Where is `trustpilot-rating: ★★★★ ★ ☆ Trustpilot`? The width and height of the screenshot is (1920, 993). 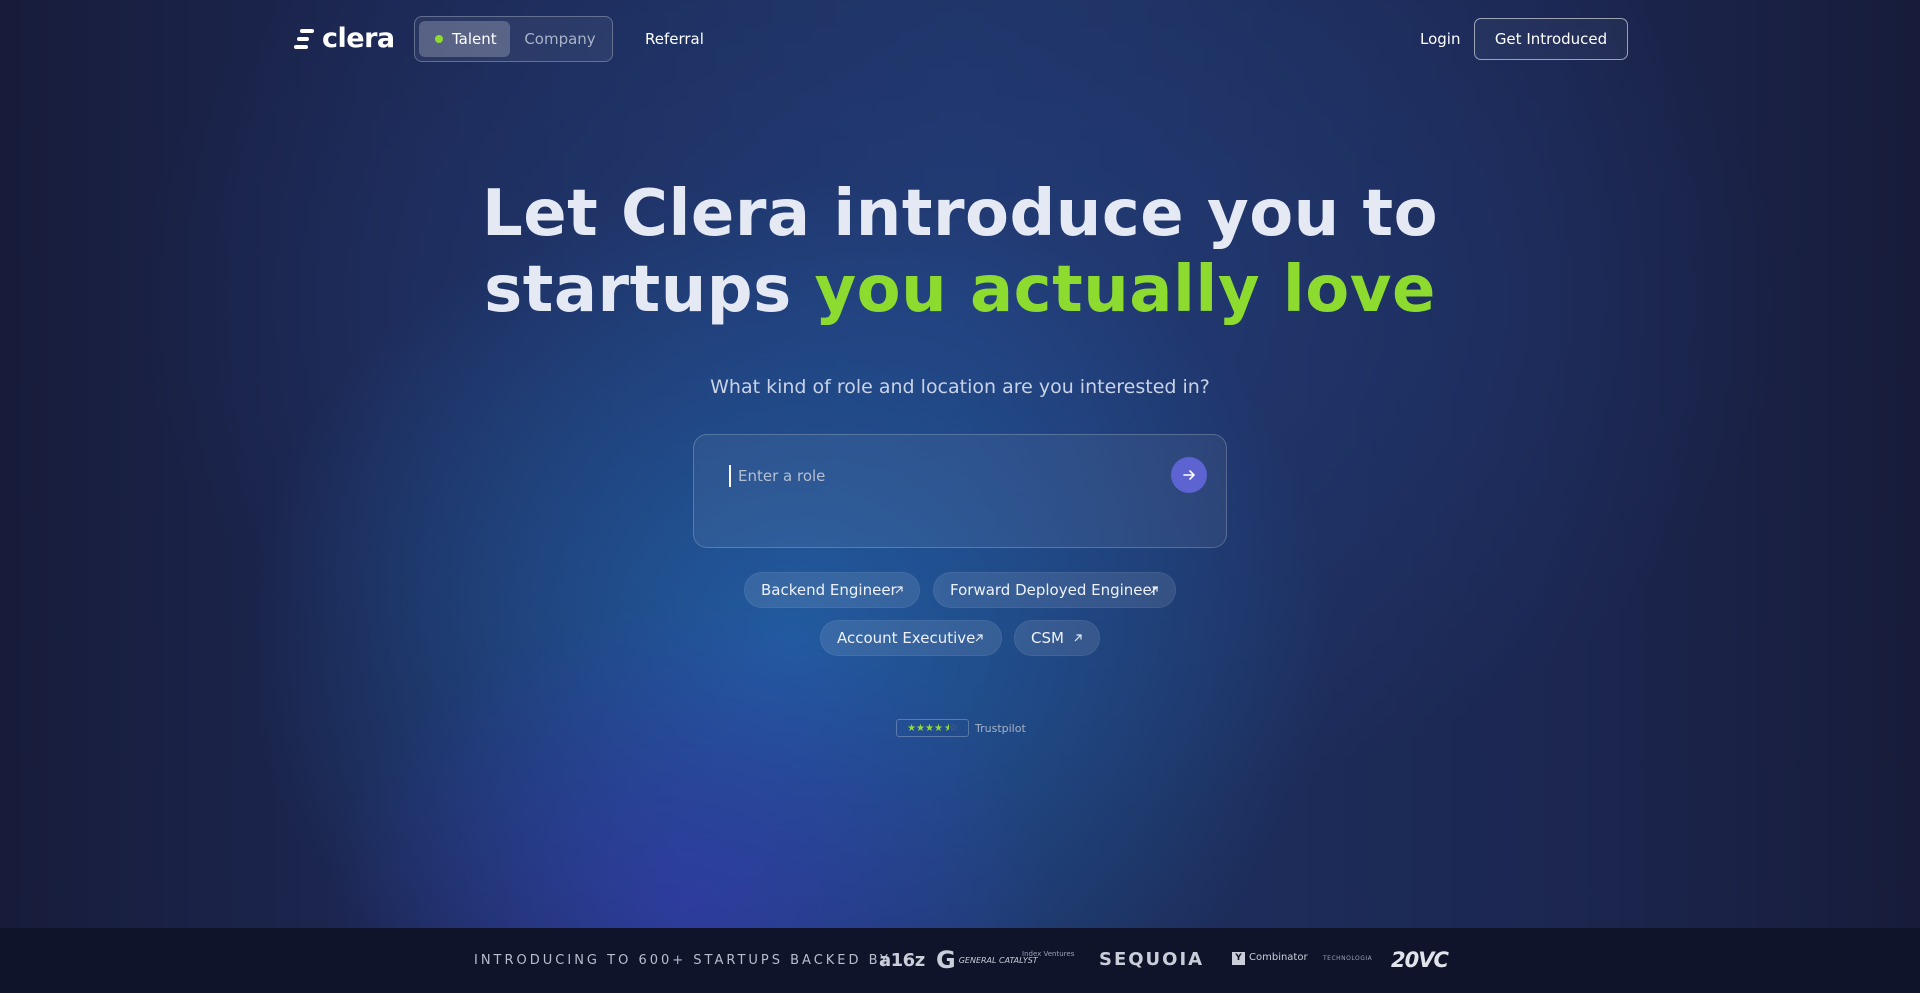
trustpilot-rating: ★★★★ ★ ☆ Trustpilot is located at coordinates (961, 728).